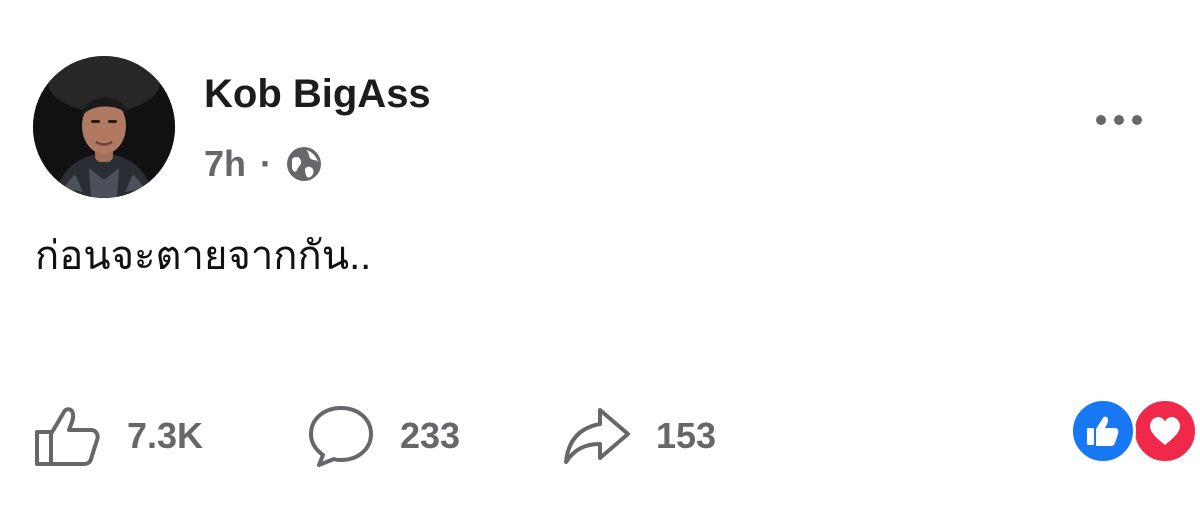  What do you see at coordinates (165, 435) in the screenshot?
I see `like-count: 7.3K` at bounding box center [165, 435].